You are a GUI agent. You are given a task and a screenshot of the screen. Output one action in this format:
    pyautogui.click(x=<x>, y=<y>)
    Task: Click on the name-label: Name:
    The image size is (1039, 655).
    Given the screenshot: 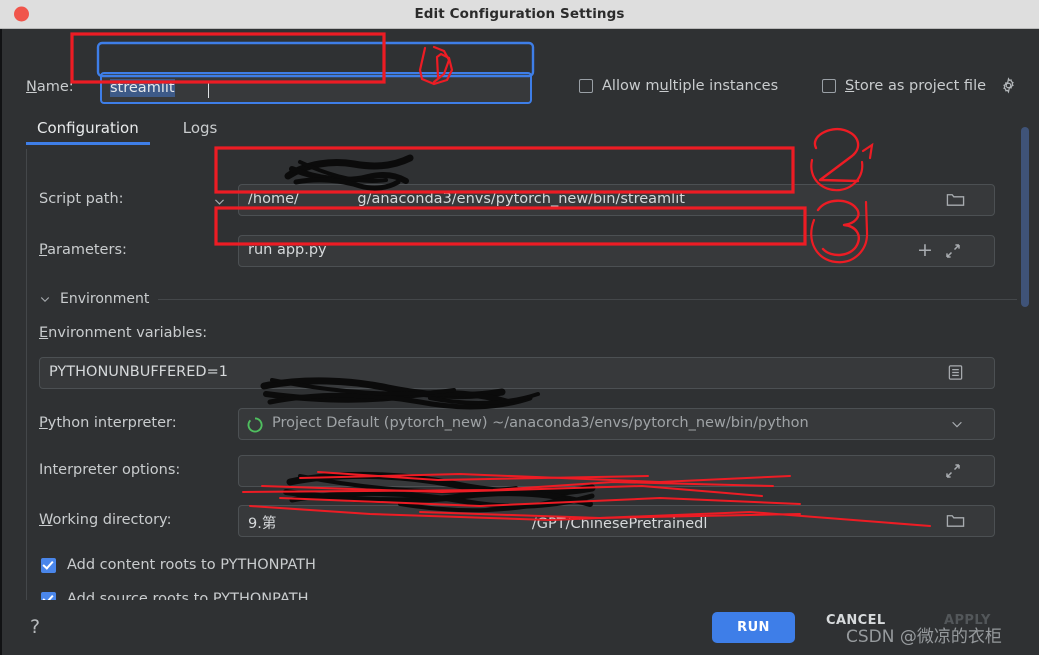 What is the action you would take?
    pyautogui.click(x=50, y=87)
    